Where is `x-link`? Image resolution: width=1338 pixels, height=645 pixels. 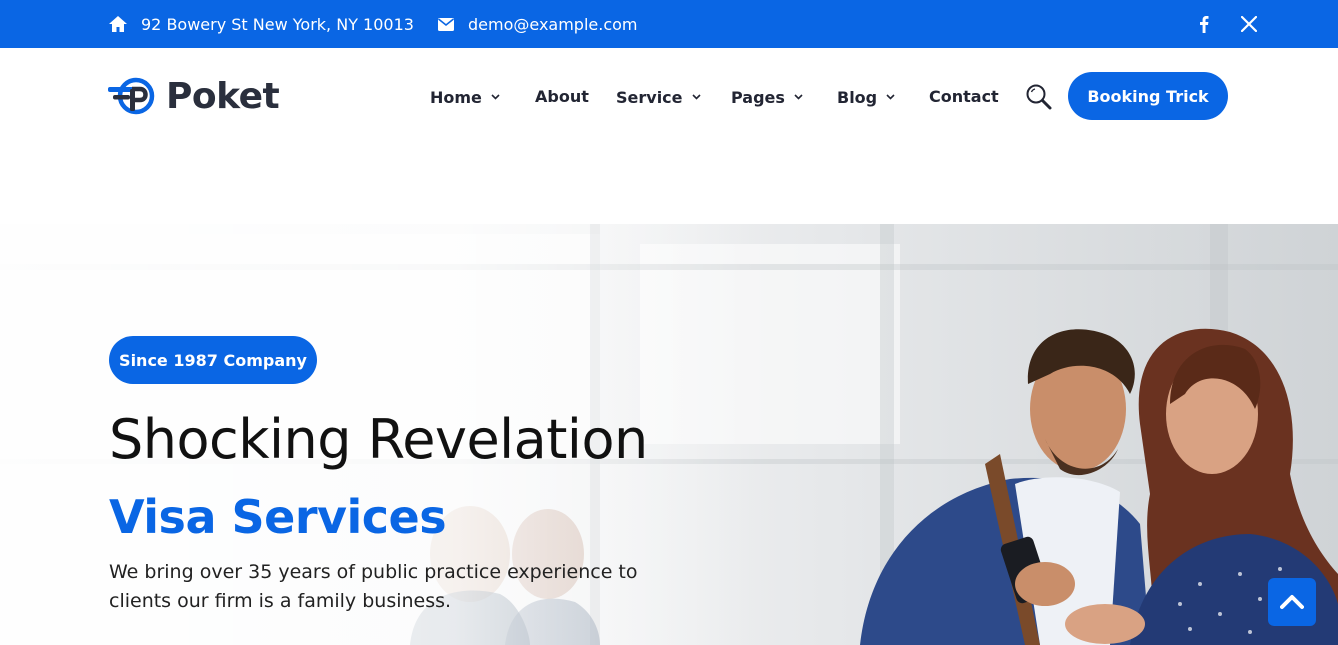
x-link is located at coordinates (1249, 24).